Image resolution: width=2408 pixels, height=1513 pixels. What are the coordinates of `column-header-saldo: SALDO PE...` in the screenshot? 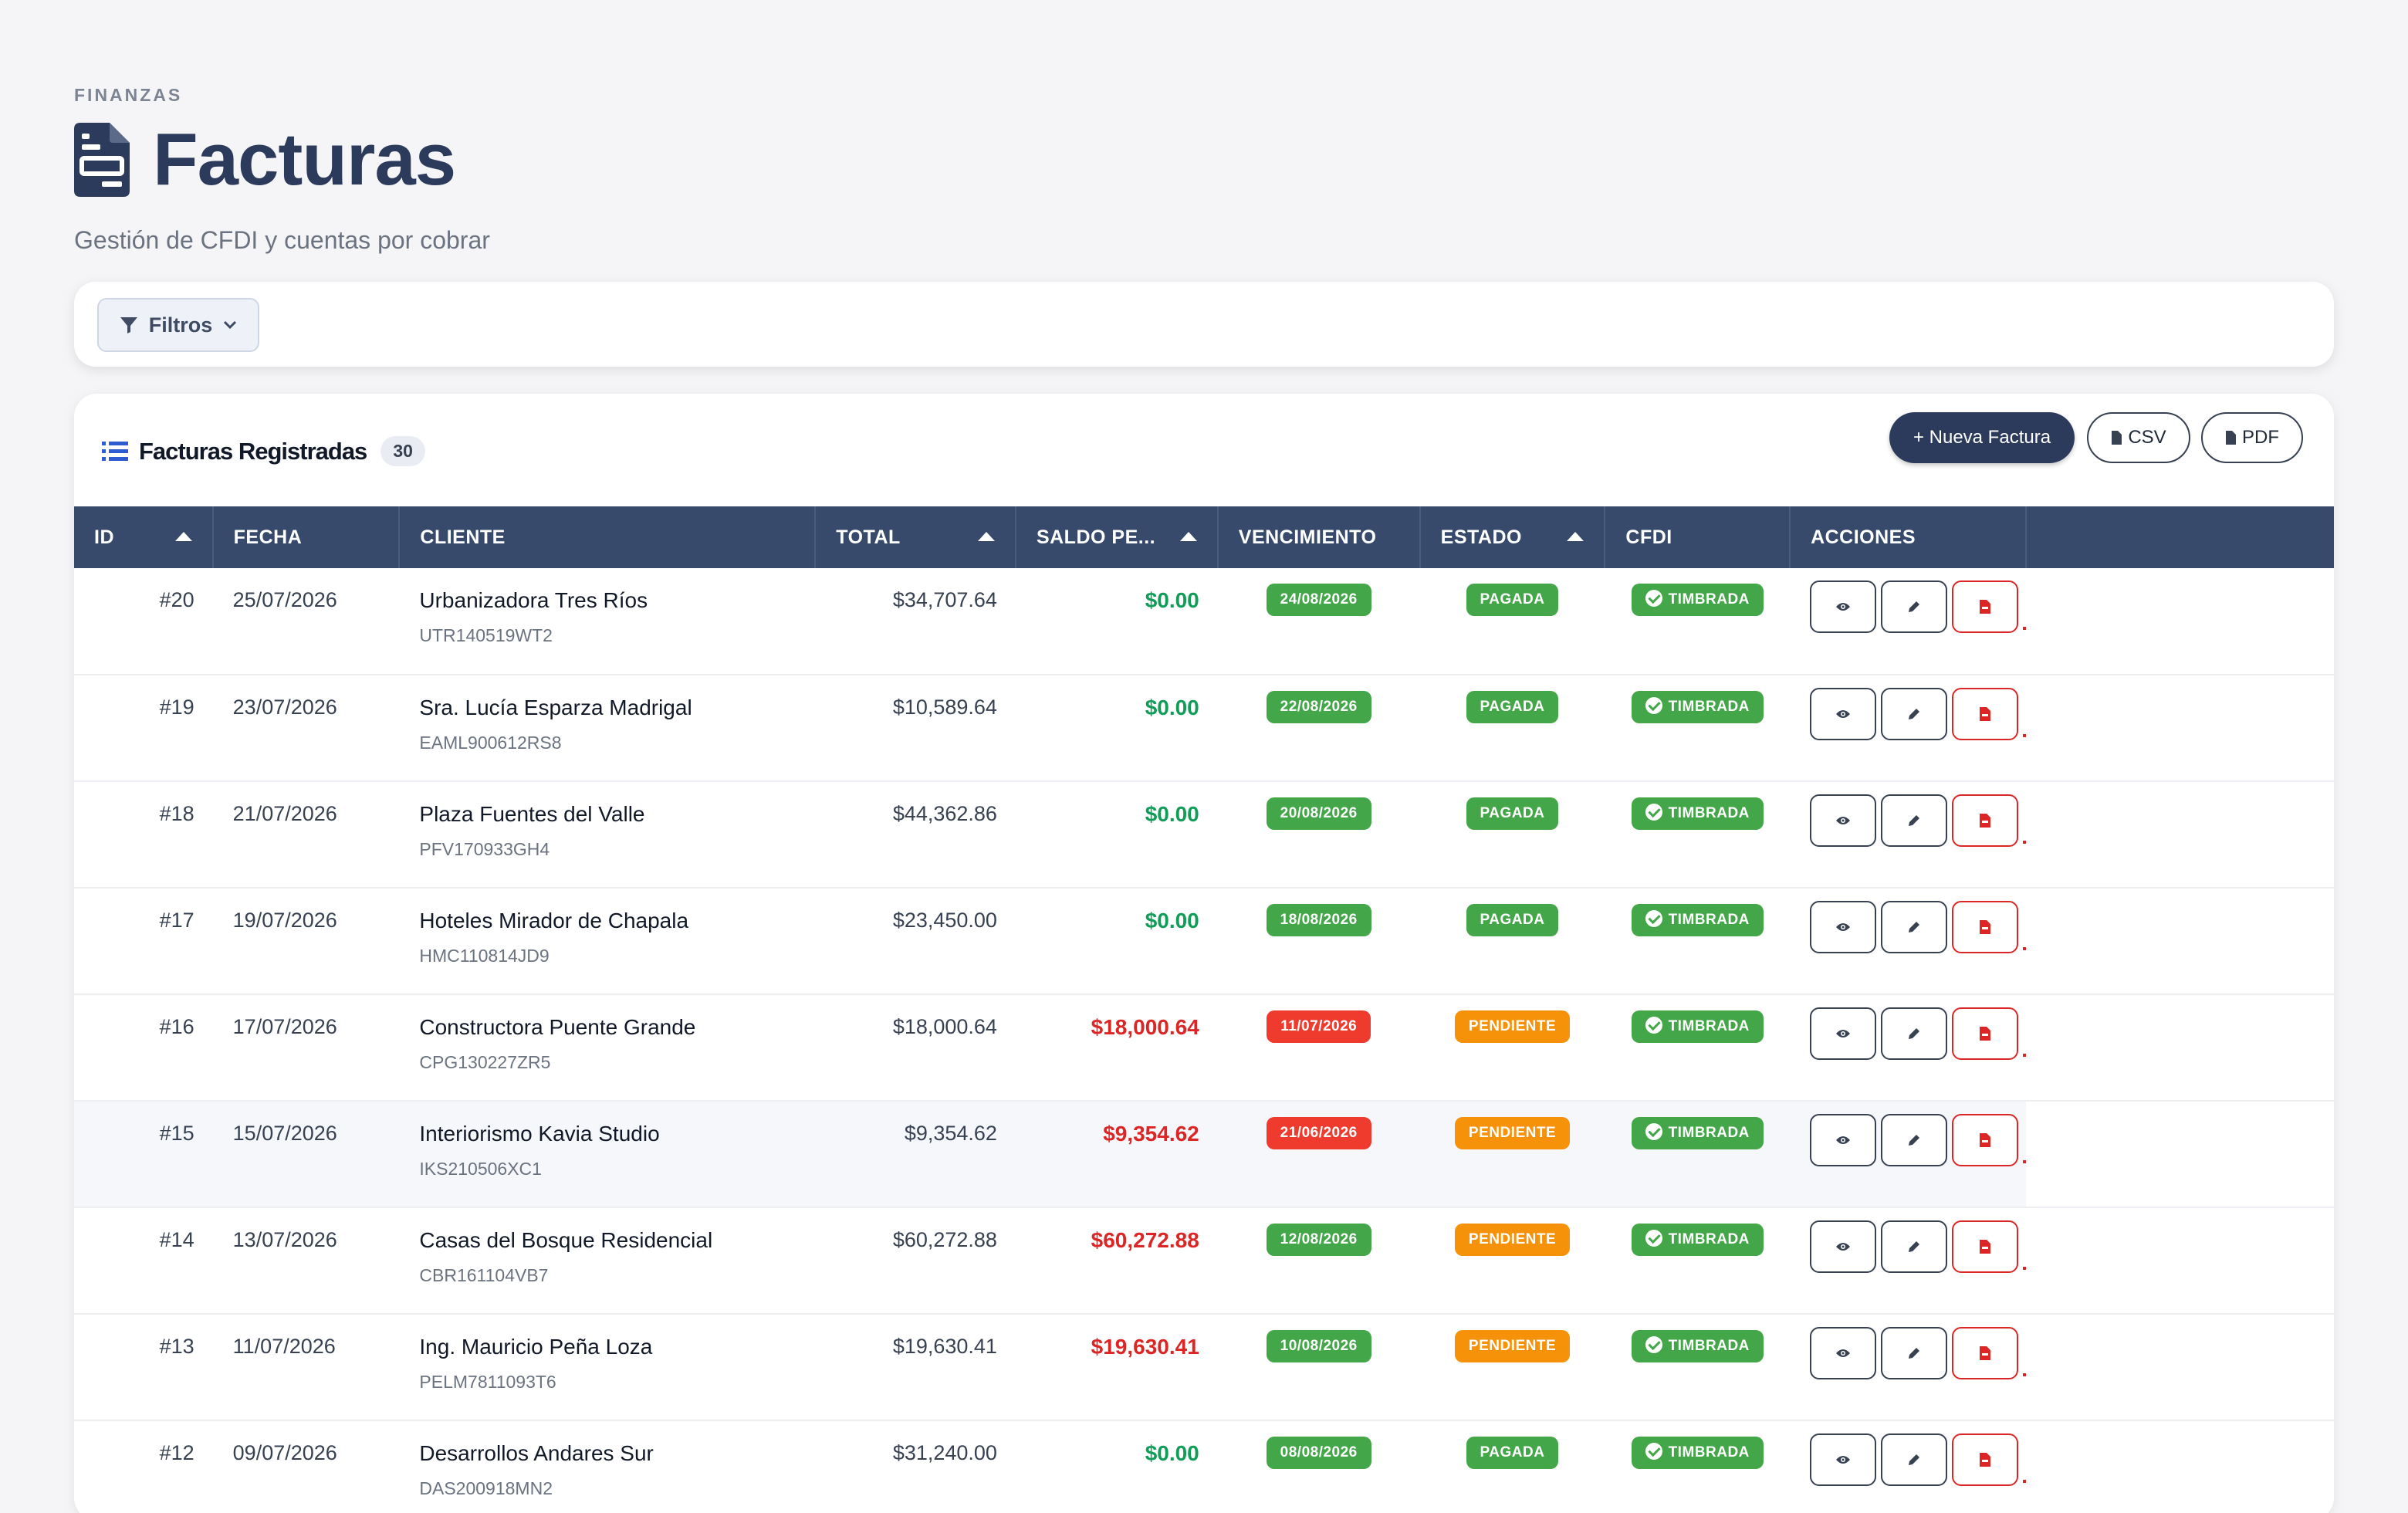 It's located at (1117, 537).